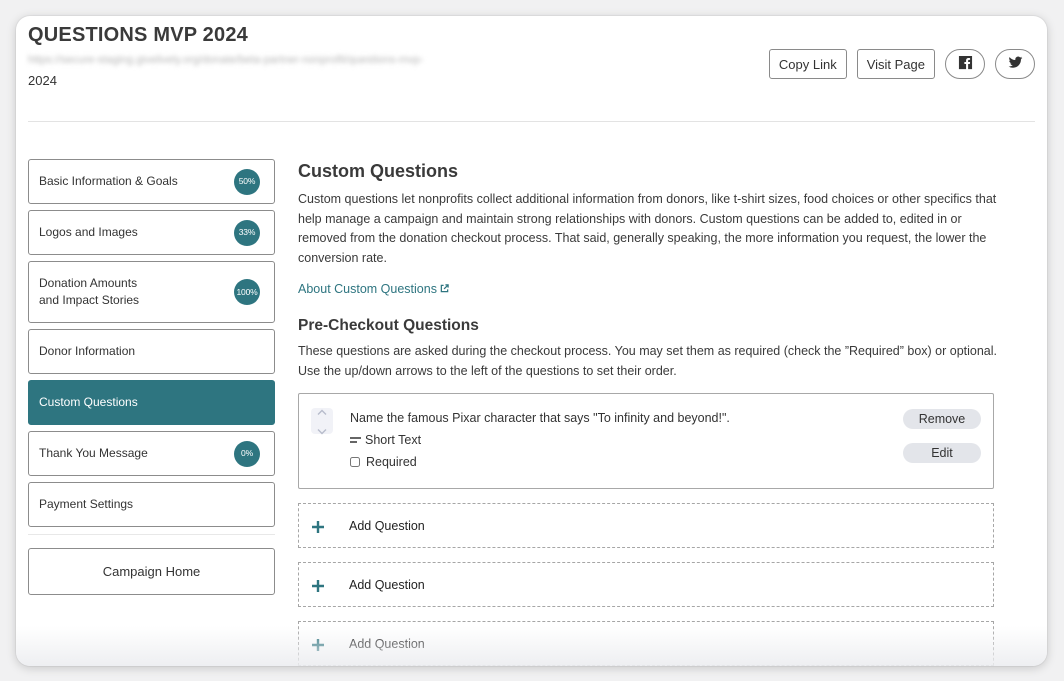  I want to click on sidebar-item-basic-information: Basic Information & Goals 50%, so click(151, 181).